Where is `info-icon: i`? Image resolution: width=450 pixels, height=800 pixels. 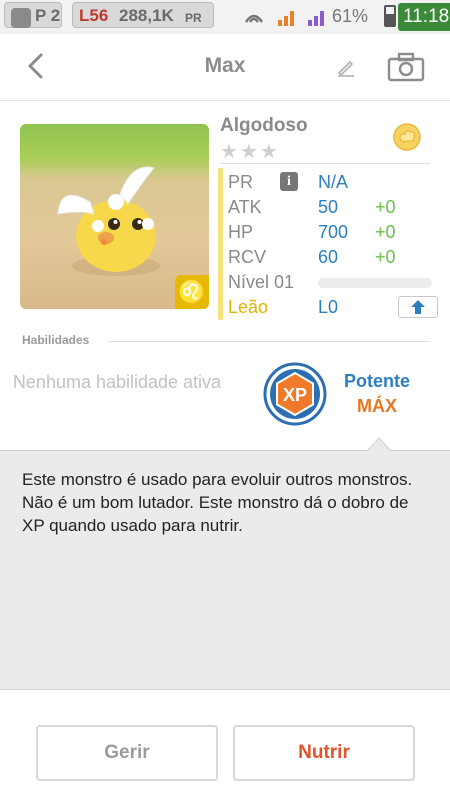 info-icon: i is located at coordinates (289, 181).